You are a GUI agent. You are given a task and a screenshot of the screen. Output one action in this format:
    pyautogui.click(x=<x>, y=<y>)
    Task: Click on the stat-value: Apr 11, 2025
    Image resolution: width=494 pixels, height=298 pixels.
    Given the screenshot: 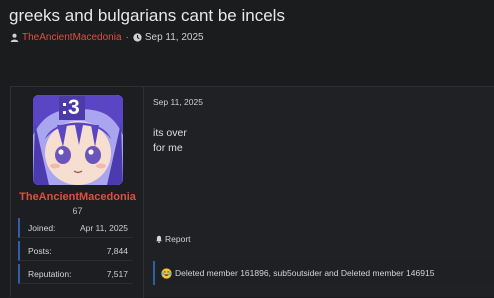 What is the action you would take?
    pyautogui.click(x=103, y=227)
    